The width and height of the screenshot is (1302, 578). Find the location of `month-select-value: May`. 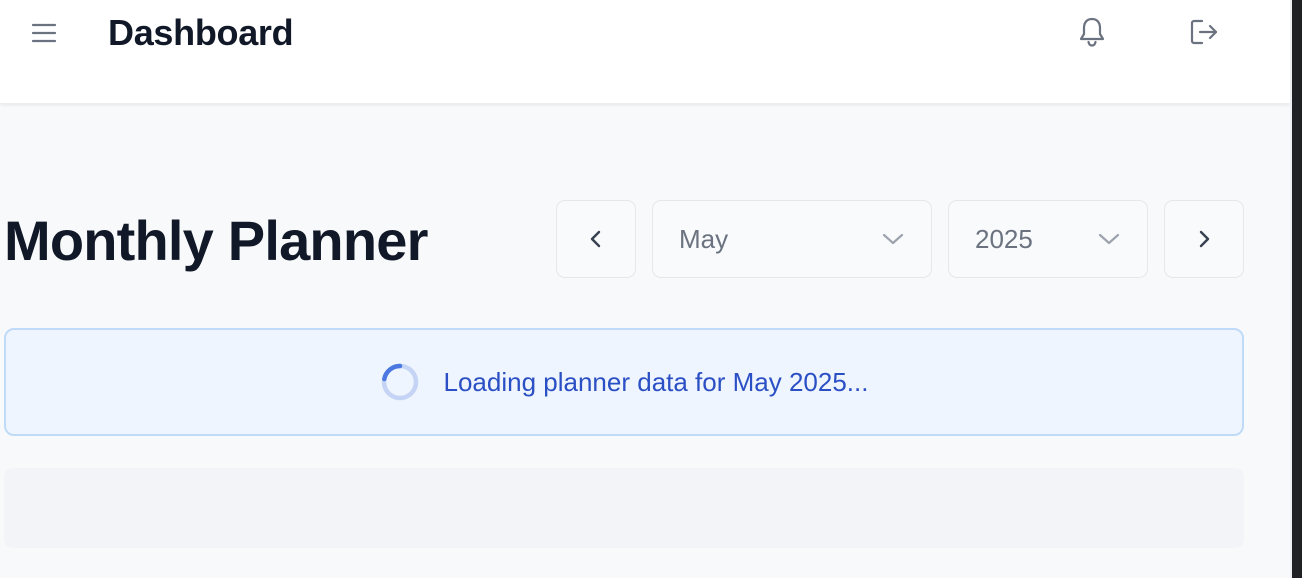

month-select-value: May is located at coordinates (704, 238).